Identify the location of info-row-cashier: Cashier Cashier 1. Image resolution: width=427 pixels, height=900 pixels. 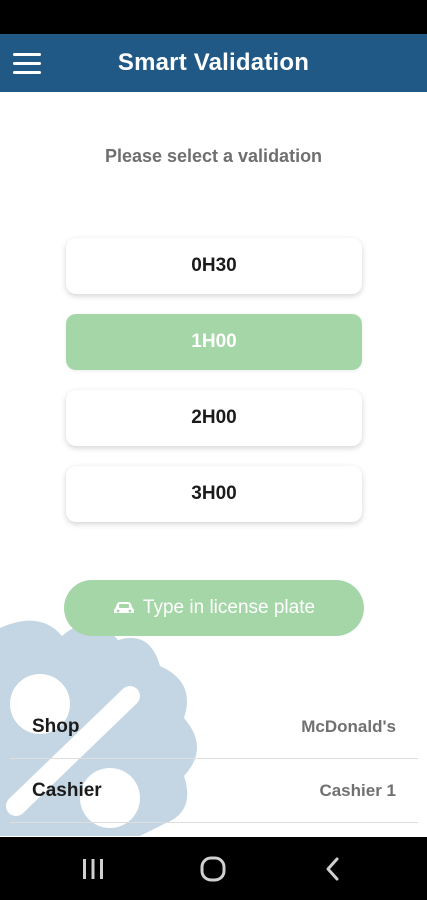
(214, 791).